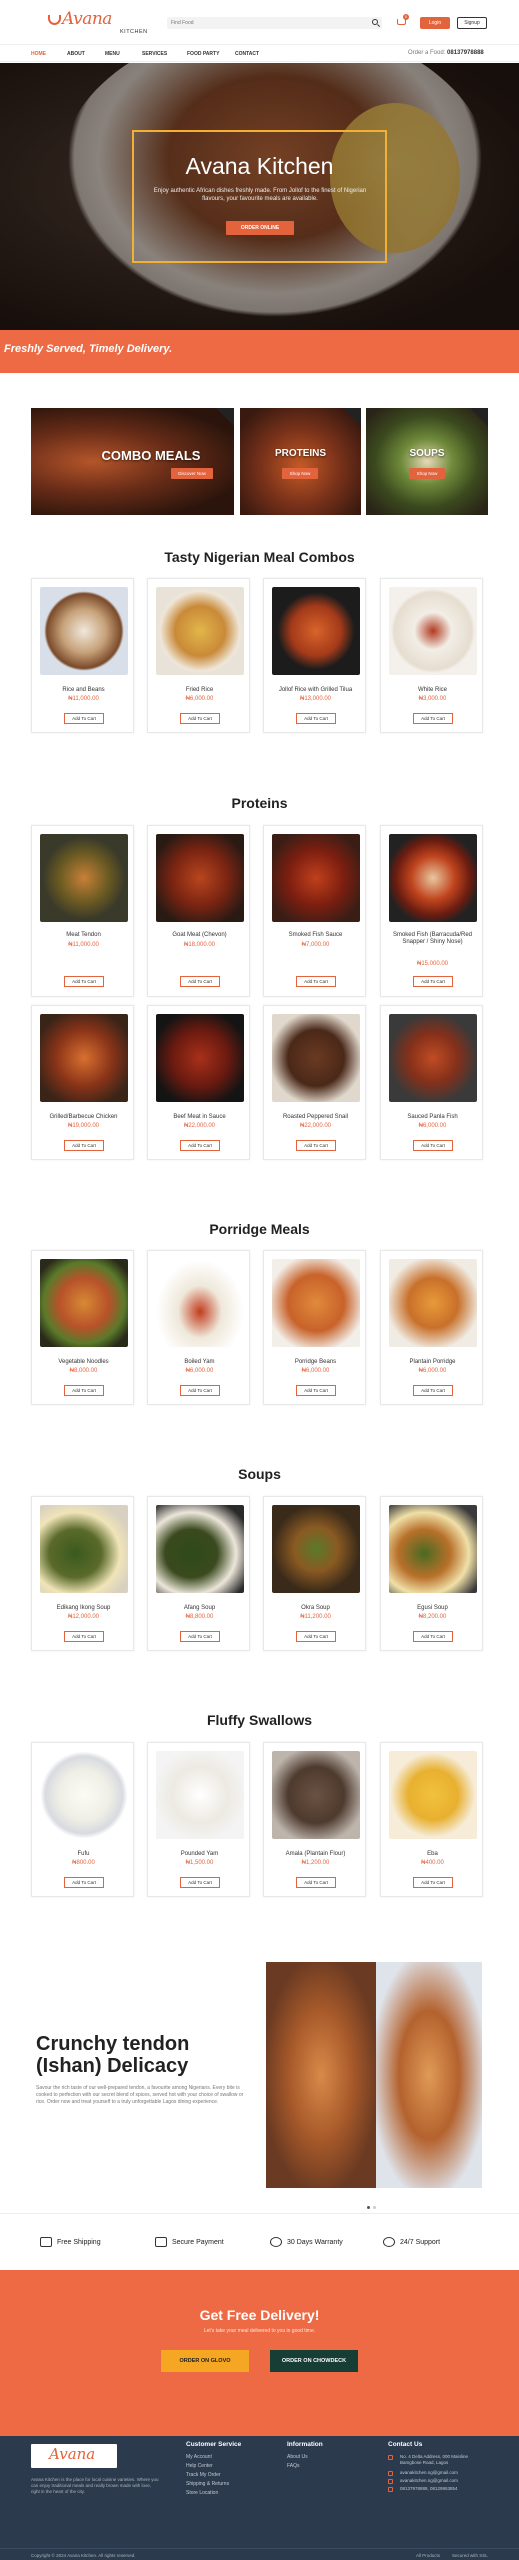  What do you see at coordinates (112, 54) in the screenshot?
I see `nav-item-menu: MENU` at bounding box center [112, 54].